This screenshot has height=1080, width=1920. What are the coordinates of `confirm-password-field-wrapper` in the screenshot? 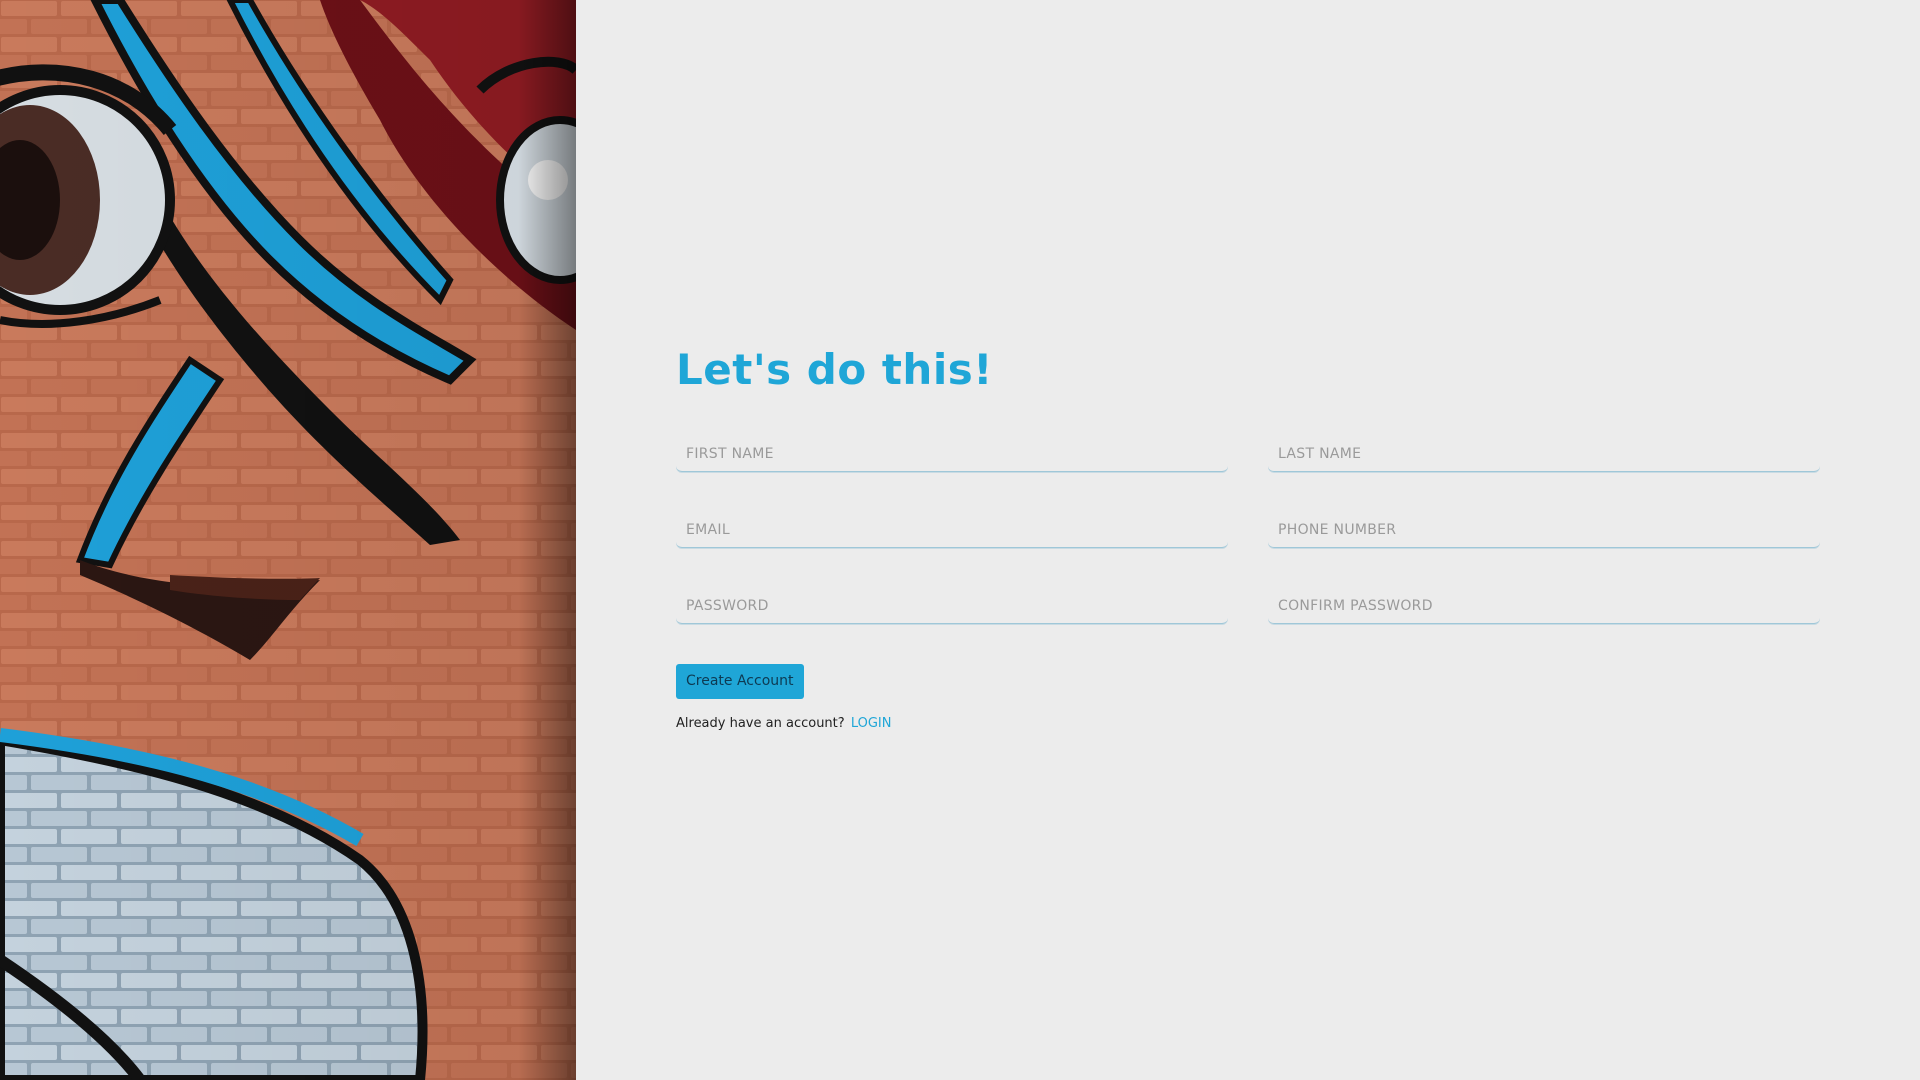 It's located at (1544, 599).